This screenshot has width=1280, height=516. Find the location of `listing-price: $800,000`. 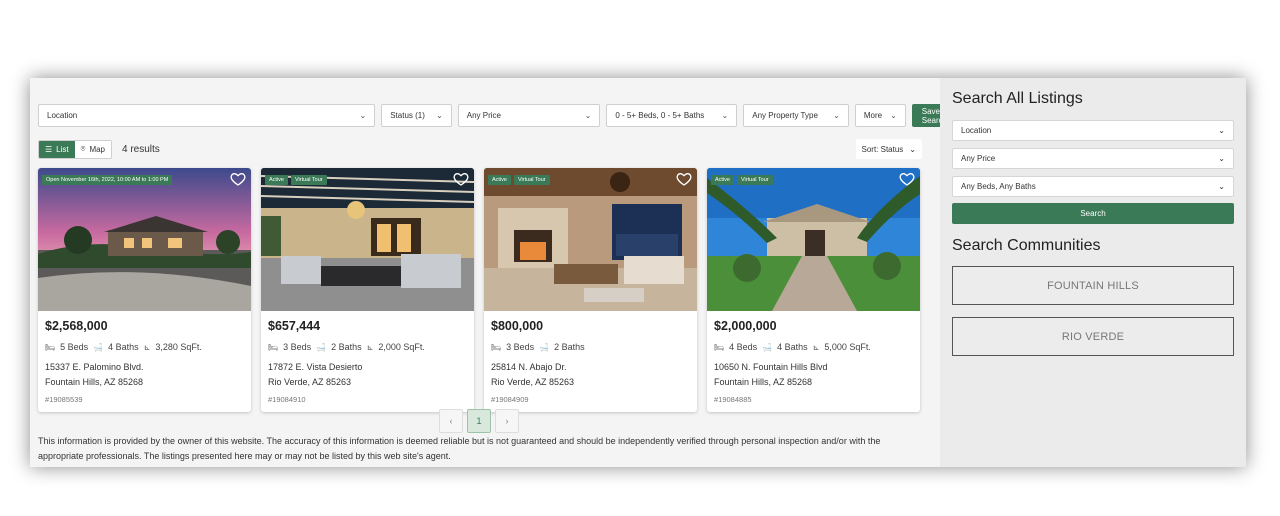

listing-price: $800,000 is located at coordinates (517, 326).